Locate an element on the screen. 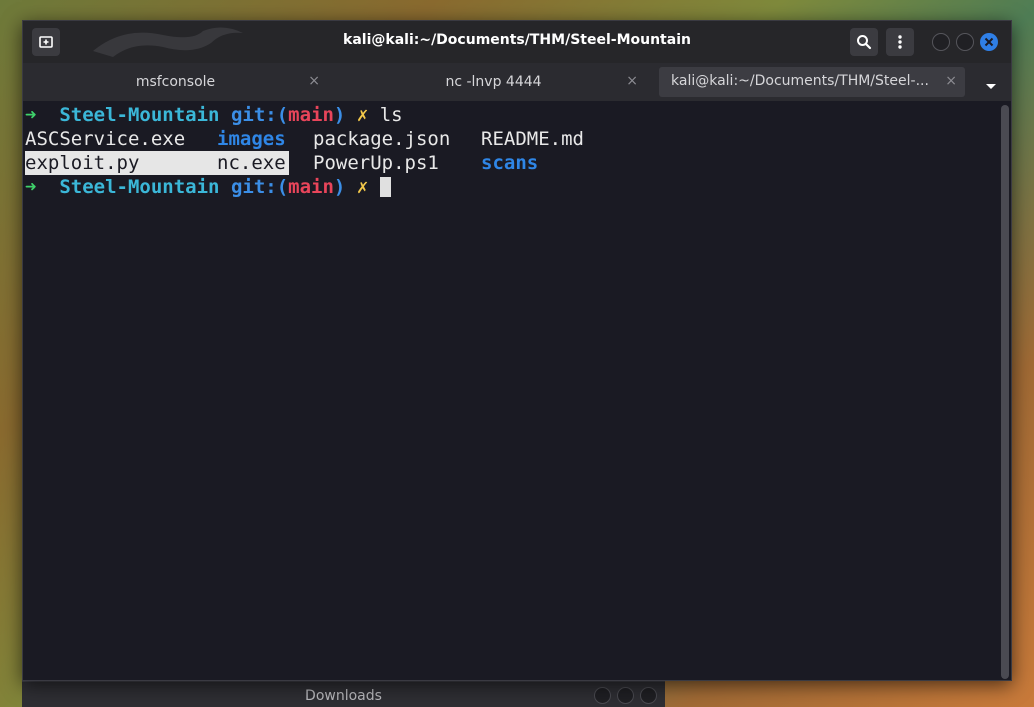  tab-label: msfconsole is located at coordinates (175, 82).